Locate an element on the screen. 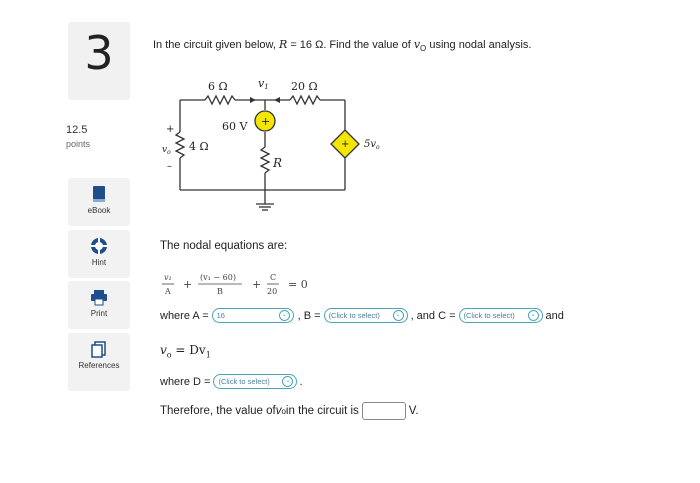 This screenshot has width=700, height=483. references-button: References is located at coordinates (99, 362).